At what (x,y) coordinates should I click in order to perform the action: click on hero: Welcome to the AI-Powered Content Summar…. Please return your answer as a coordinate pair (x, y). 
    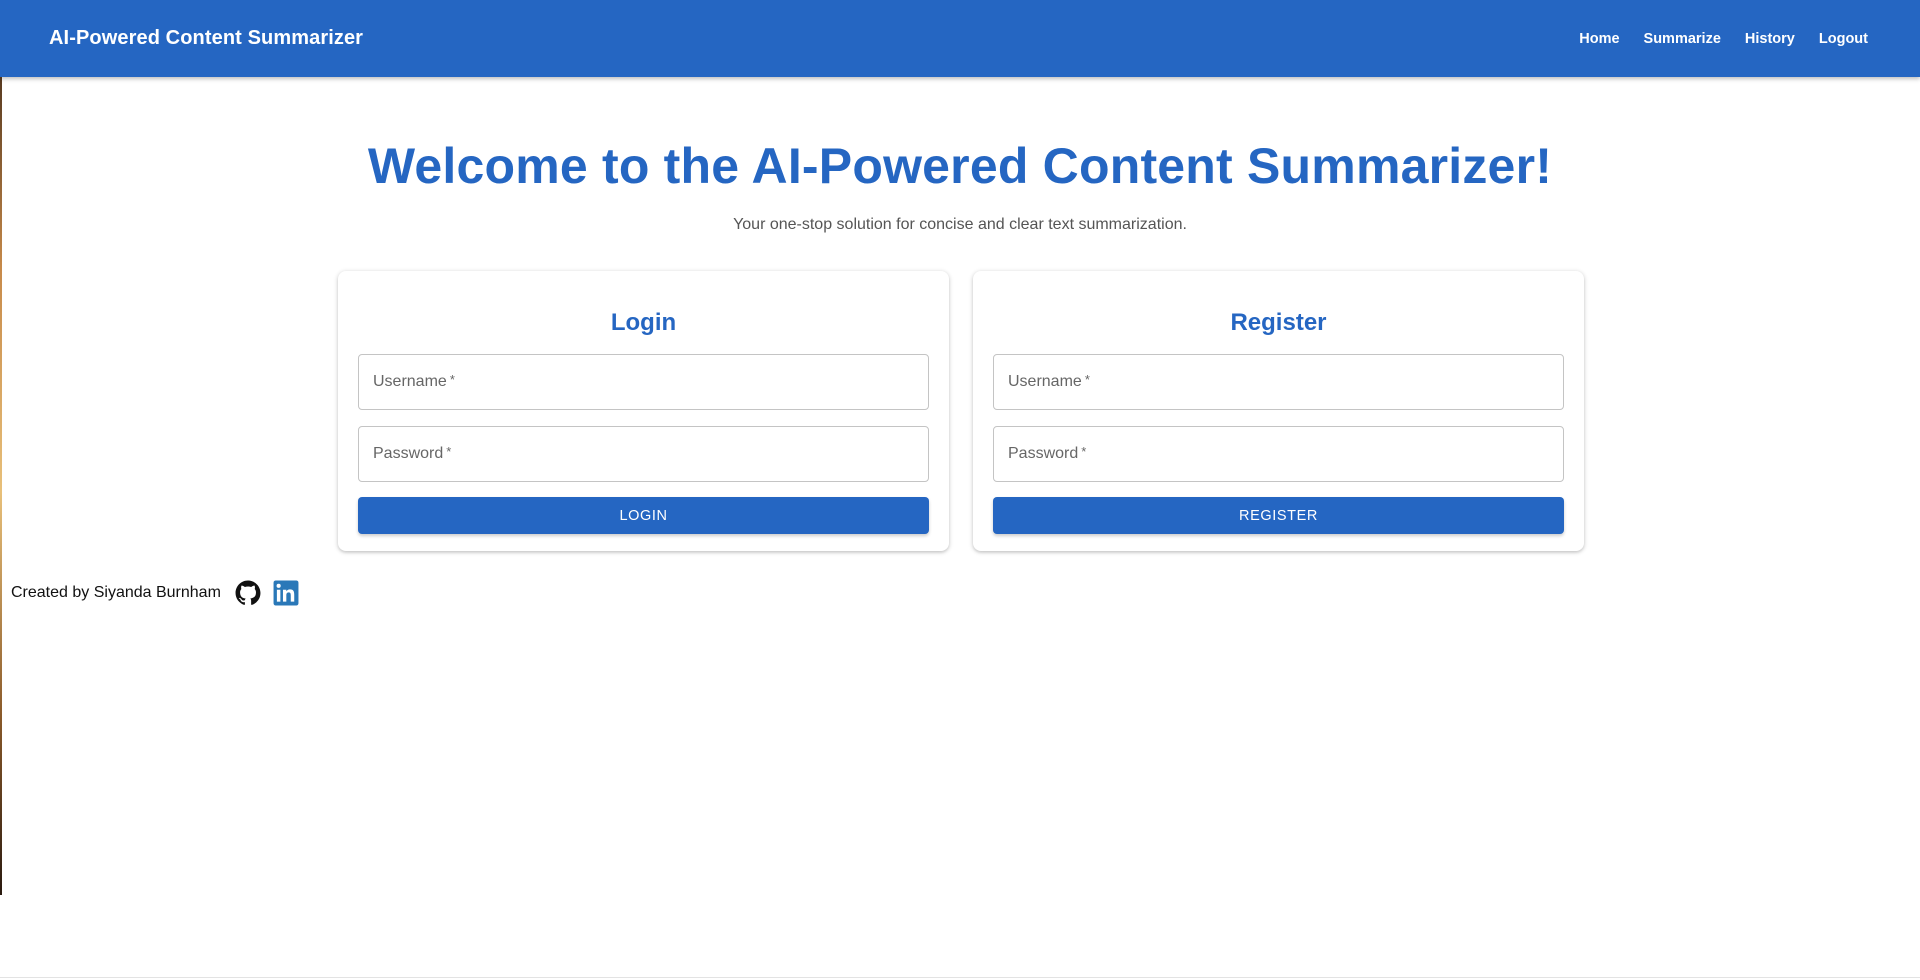
    Looking at the image, I should click on (960, 185).